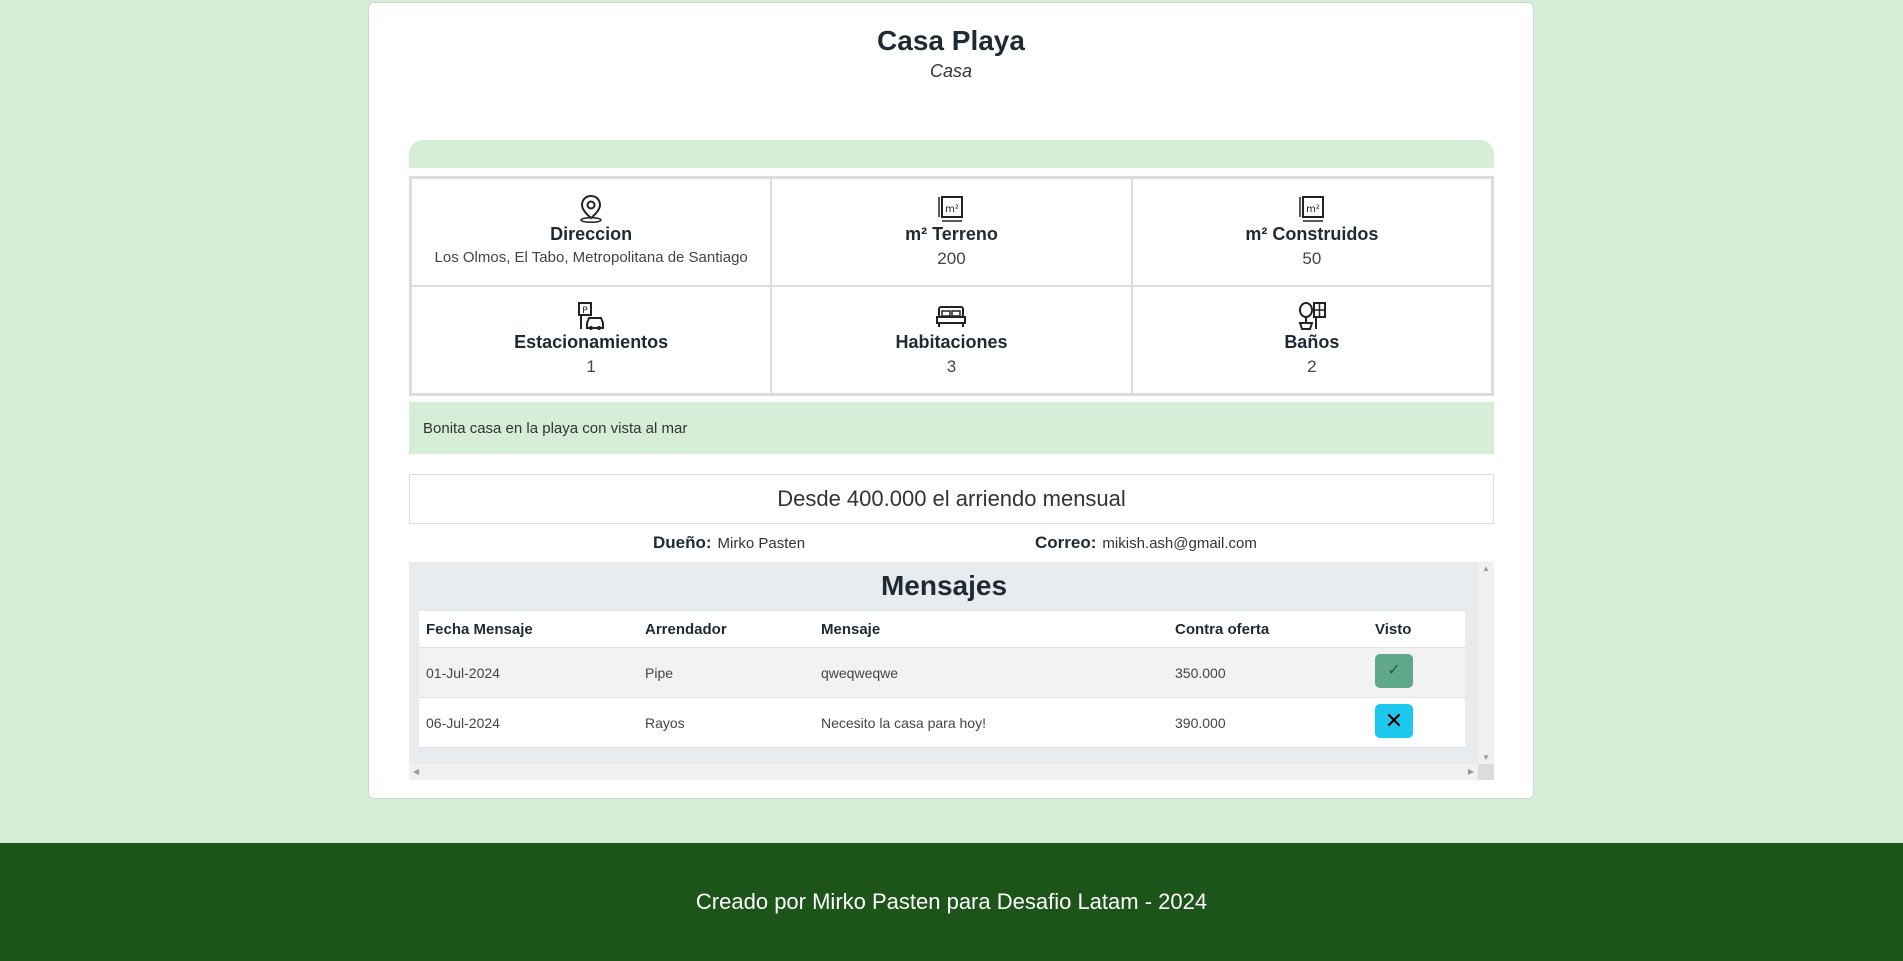  Describe the element at coordinates (1416, 629) in the screenshot. I see `column-header: Visto` at that location.